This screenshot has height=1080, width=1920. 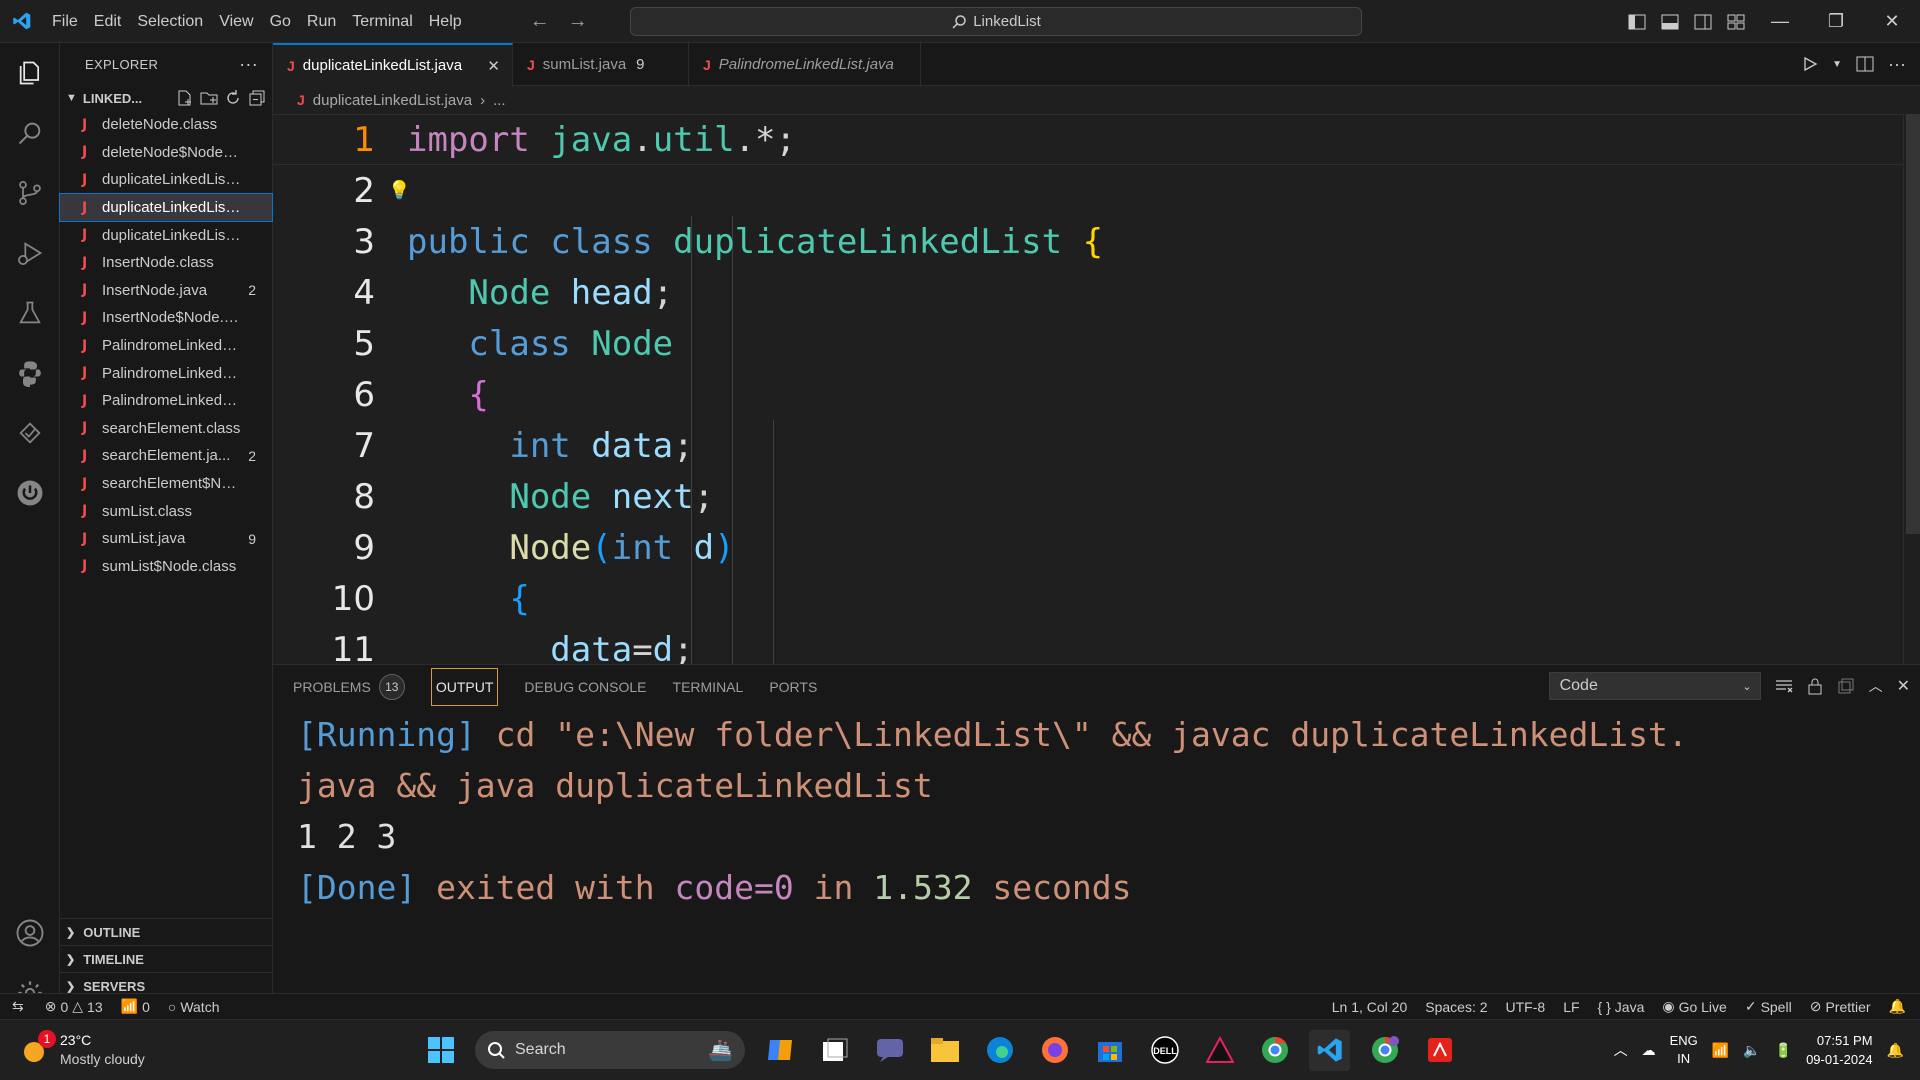 What do you see at coordinates (166, 429) in the screenshot?
I see `file-item: JsearchElement.class` at bounding box center [166, 429].